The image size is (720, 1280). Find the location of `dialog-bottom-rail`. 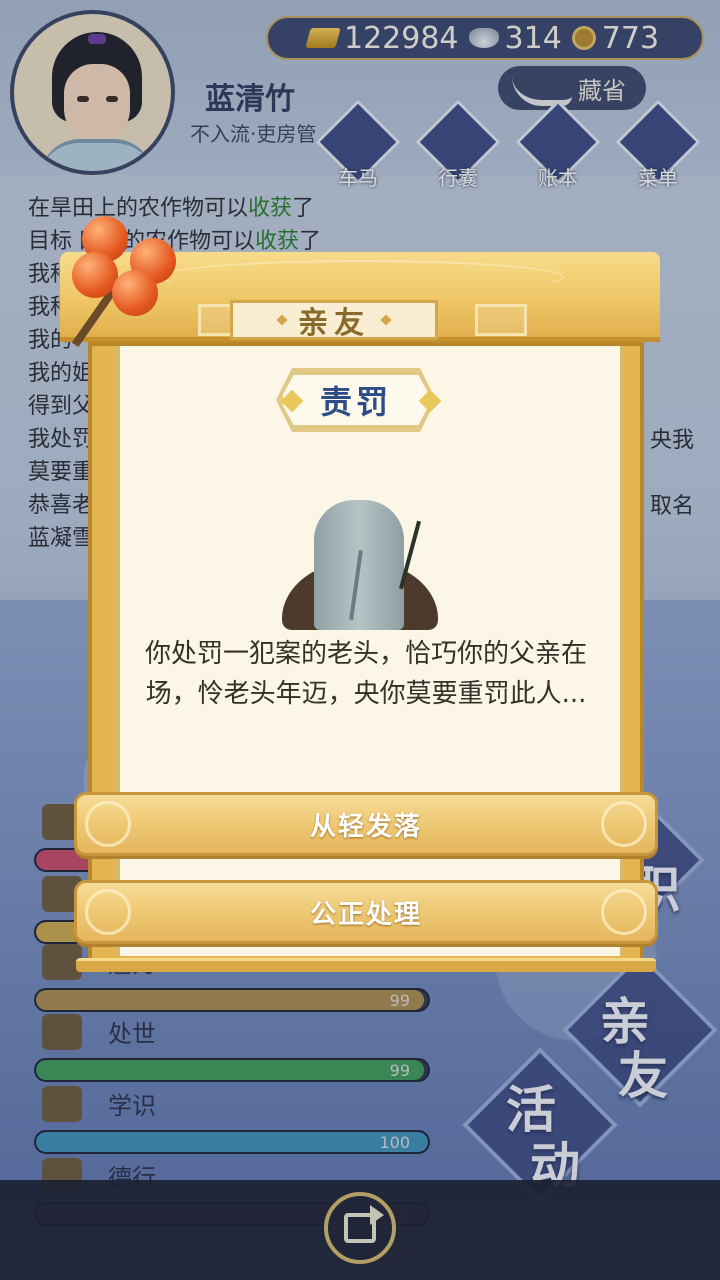

dialog-bottom-rail is located at coordinates (366, 965).